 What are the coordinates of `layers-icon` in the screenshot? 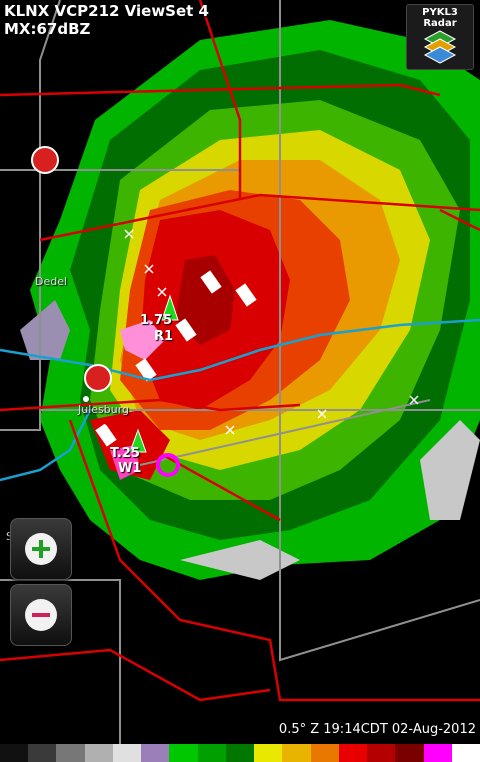 It's located at (440, 47).